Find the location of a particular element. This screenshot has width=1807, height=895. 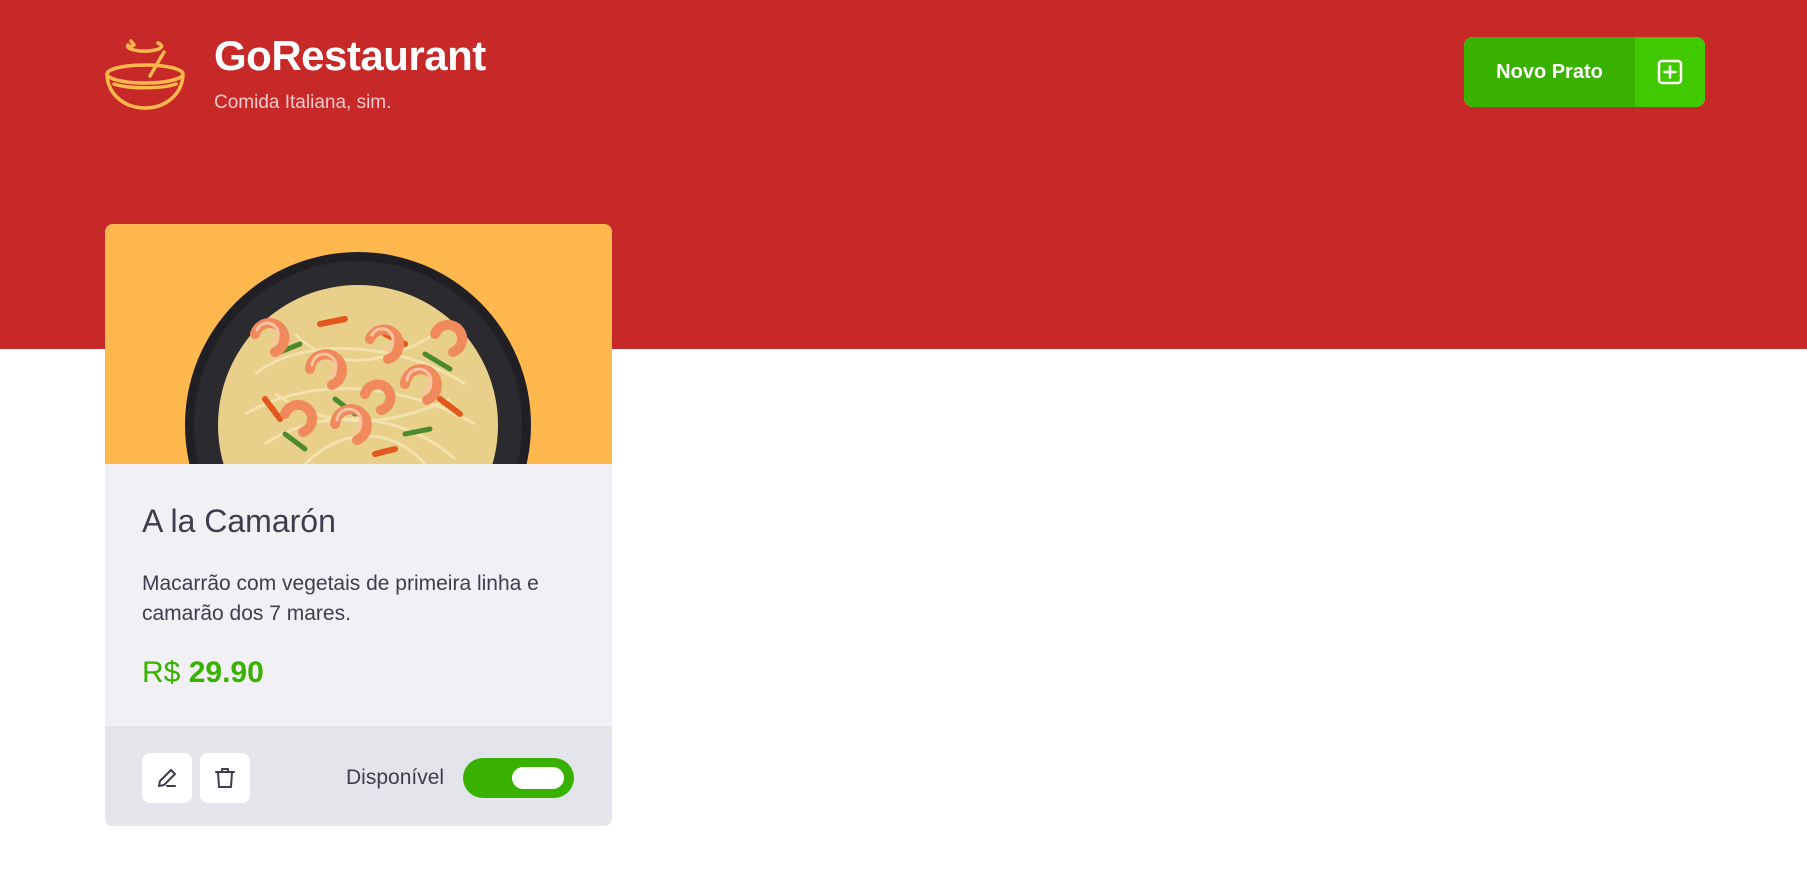

trash-icon is located at coordinates (225, 778).